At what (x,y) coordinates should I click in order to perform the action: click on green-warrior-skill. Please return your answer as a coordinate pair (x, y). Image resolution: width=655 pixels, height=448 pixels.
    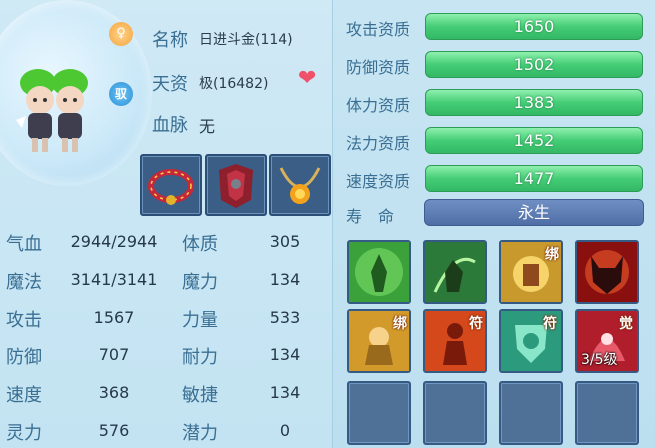
    Looking at the image, I should click on (455, 272).